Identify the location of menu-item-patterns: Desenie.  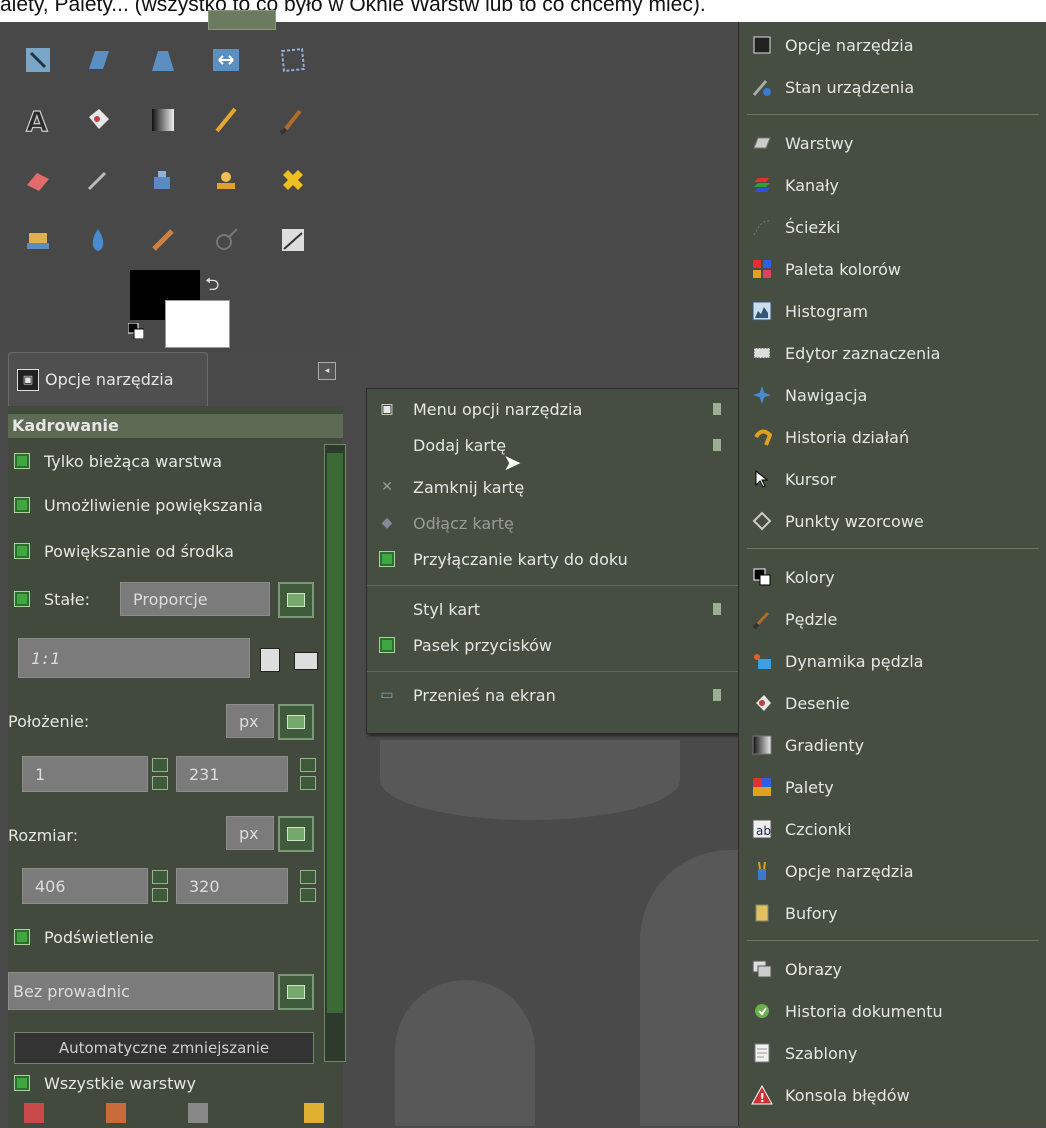
(892, 703).